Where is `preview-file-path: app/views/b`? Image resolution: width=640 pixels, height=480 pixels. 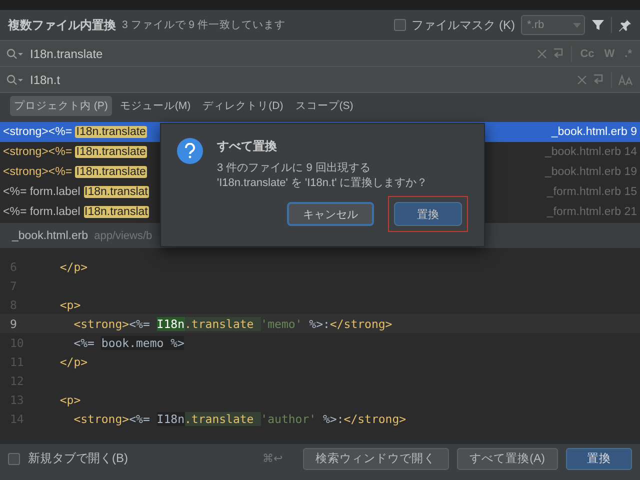
preview-file-path: app/views/b is located at coordinates (123, 236).